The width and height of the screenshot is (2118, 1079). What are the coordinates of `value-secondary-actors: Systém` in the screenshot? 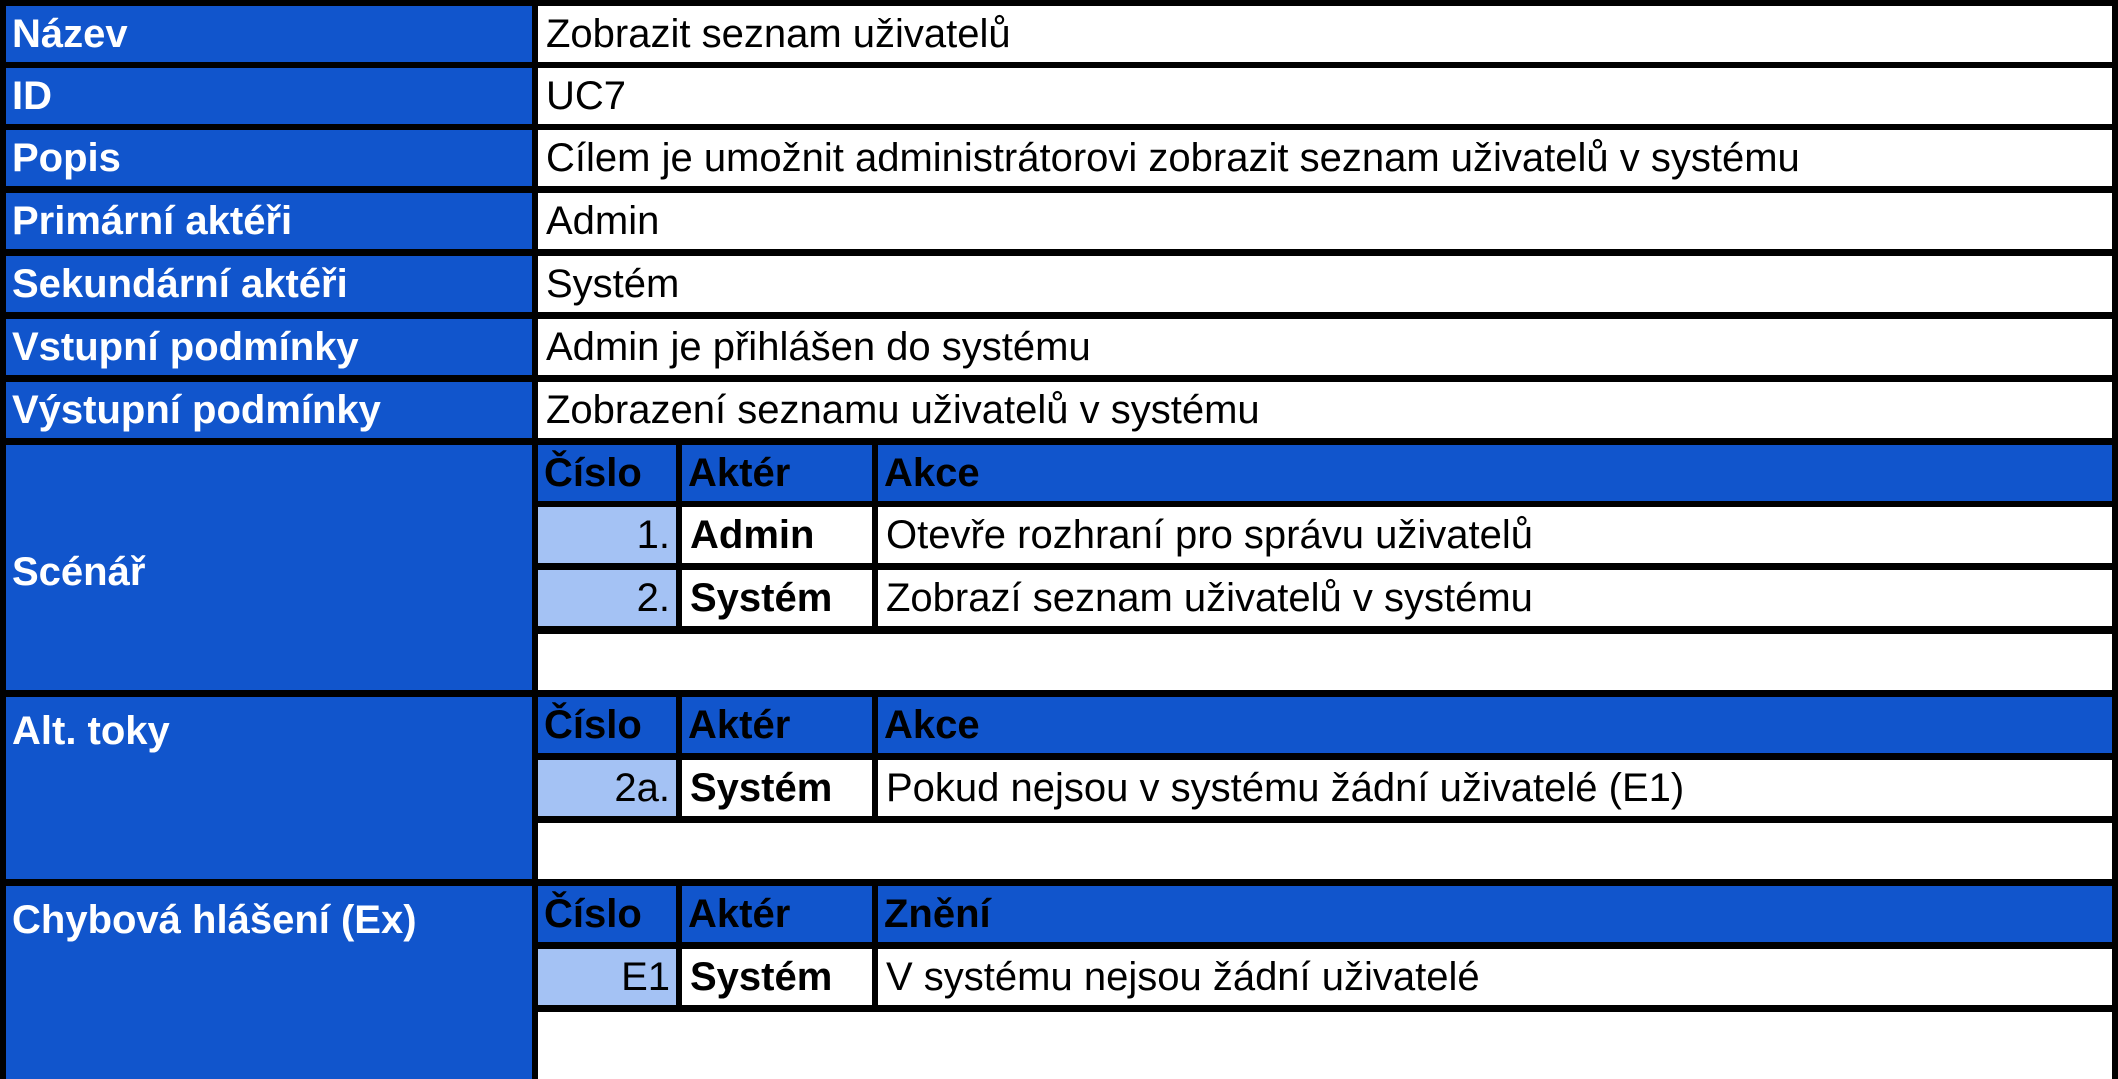 It's located at (1325, 284).